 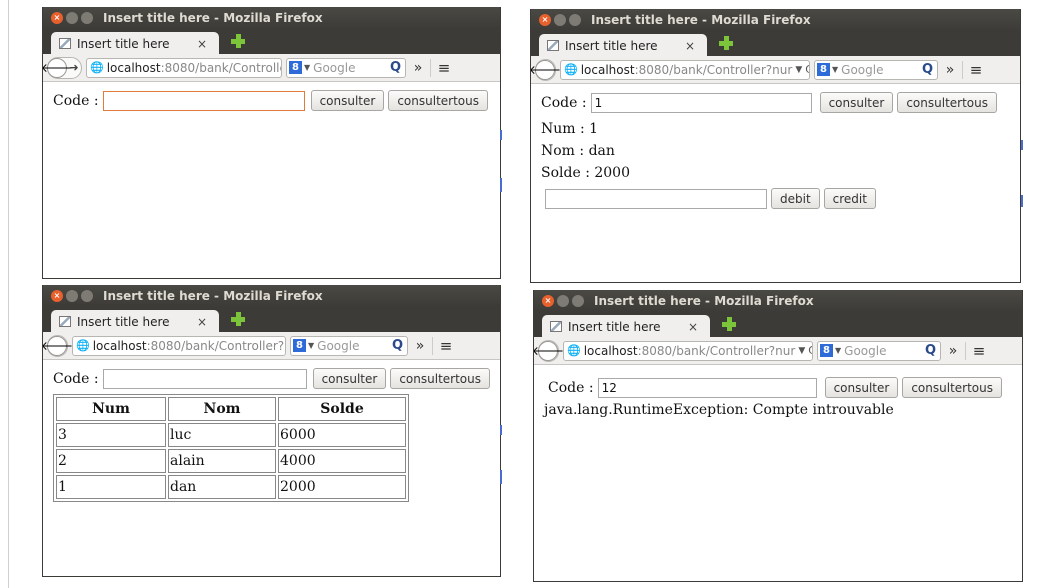 I want to click on google-icon: 8, so click(x=295, y=67).